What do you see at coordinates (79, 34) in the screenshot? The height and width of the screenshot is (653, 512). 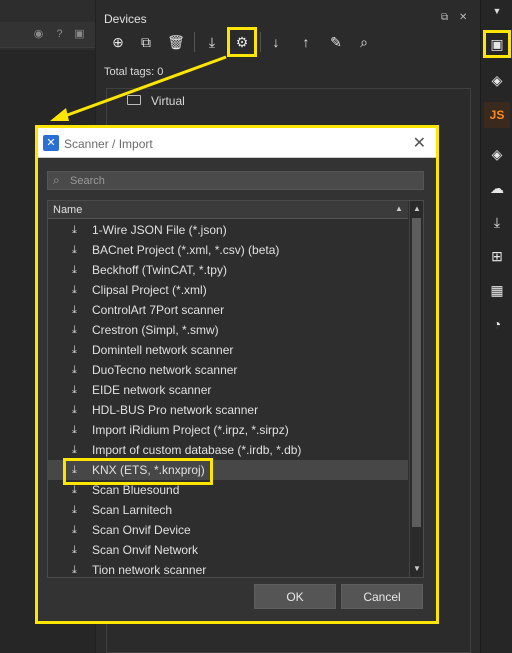 I see `copy-icon: ▣` at bounding box center [79, 34].